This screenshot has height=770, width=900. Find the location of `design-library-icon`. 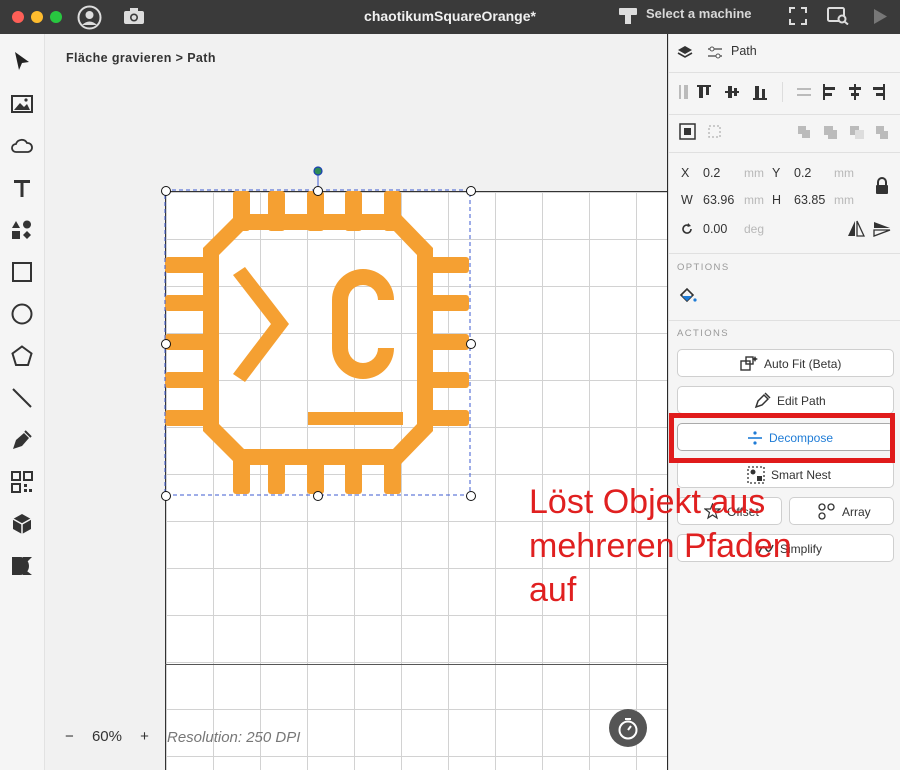

design-library-icon is located at coordinates (22, 566).